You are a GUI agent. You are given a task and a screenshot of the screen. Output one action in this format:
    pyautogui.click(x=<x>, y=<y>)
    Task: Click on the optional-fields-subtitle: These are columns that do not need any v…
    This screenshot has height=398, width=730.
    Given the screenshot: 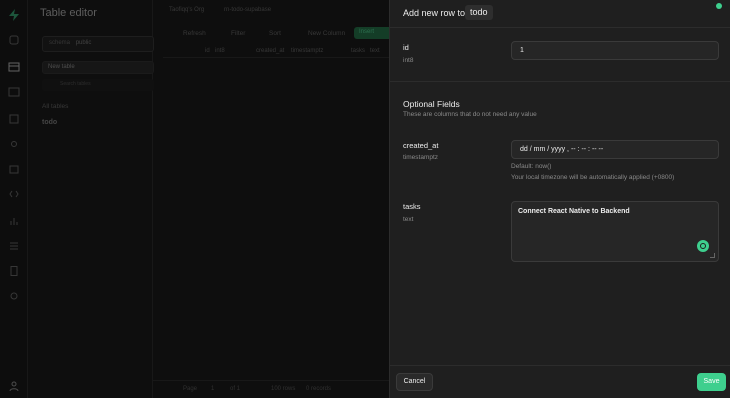 What is the action you would take?
    pyautogui.click(x=470, y=114)
    